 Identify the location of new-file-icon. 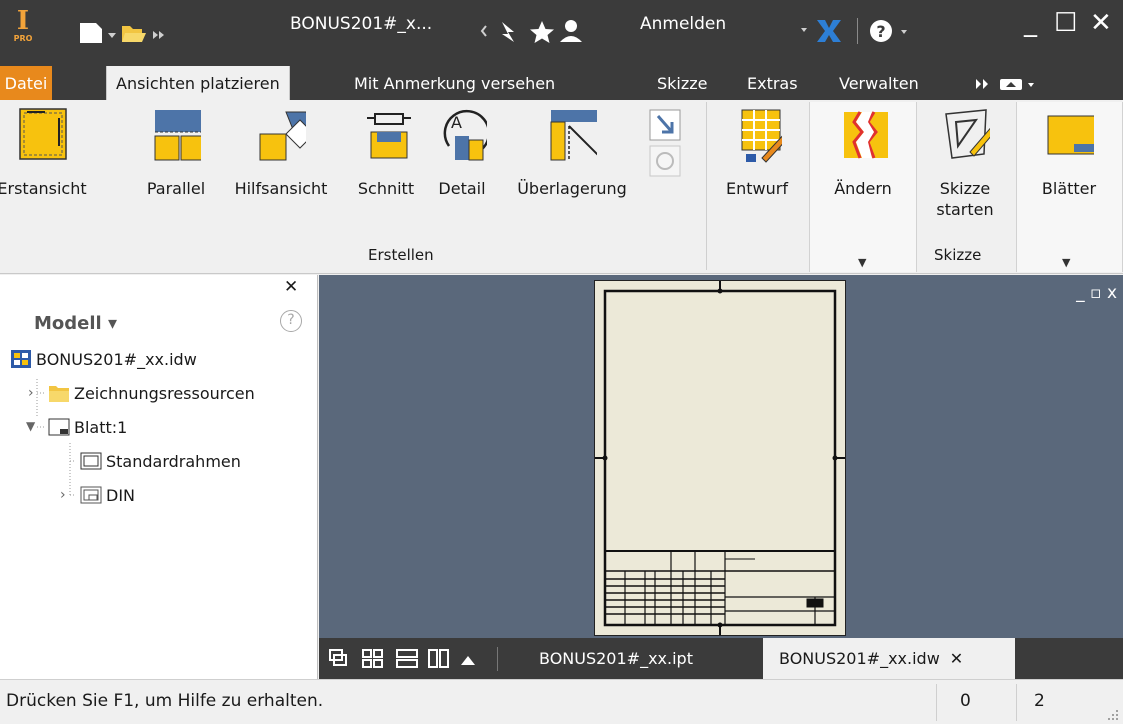
(91, 33).